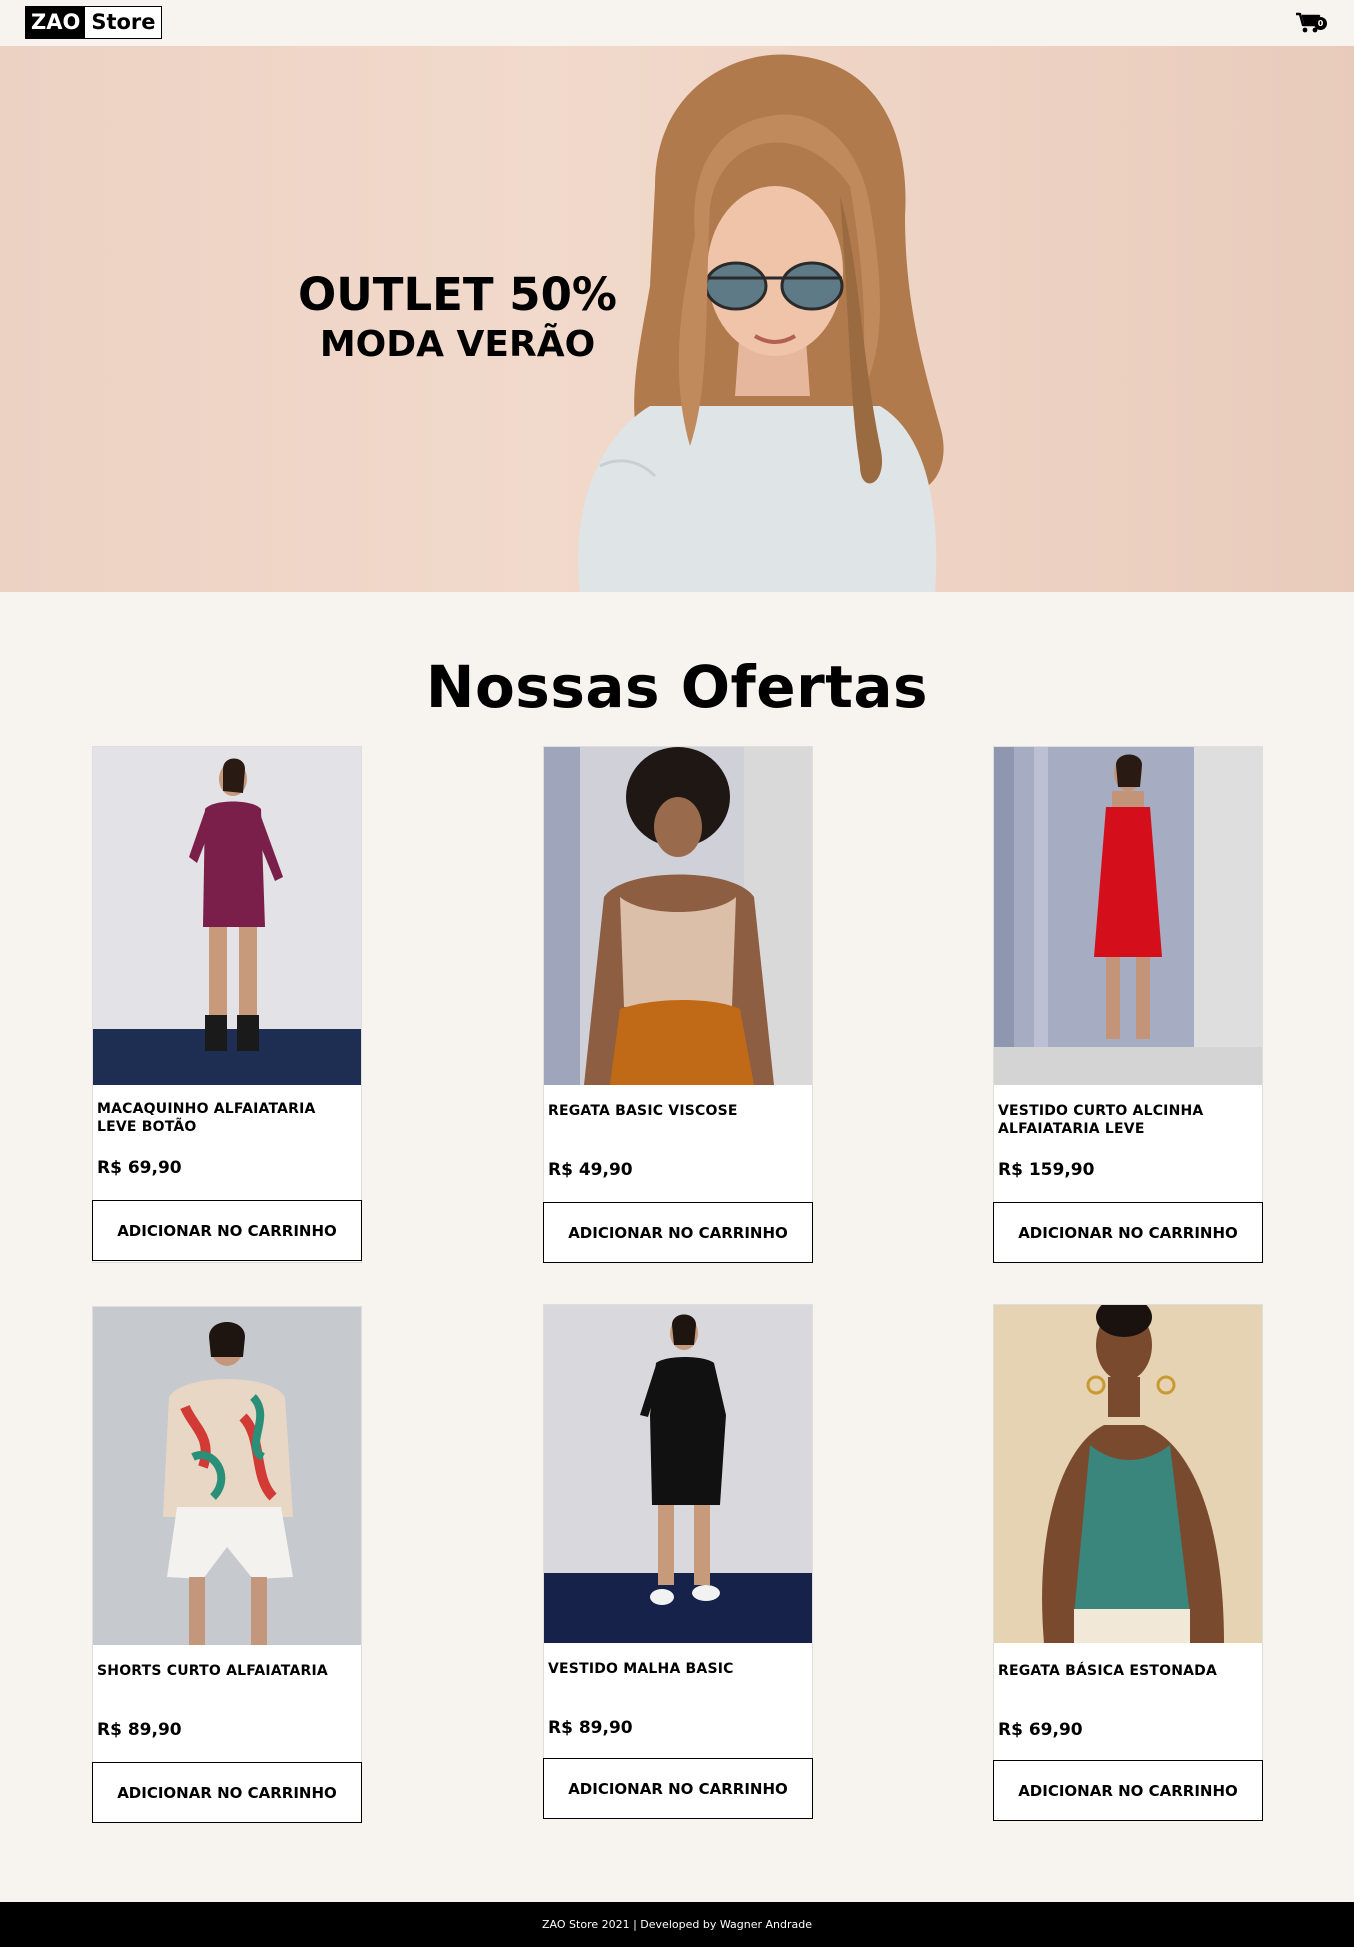 Image resolution: width=1354 pixels, height=1947 pixels. What do you see at coordinates (641, 1669) in the screenshot?
I see `product-name: VESTIDO MALHA BASIC` at bounding box center [641, 1669].